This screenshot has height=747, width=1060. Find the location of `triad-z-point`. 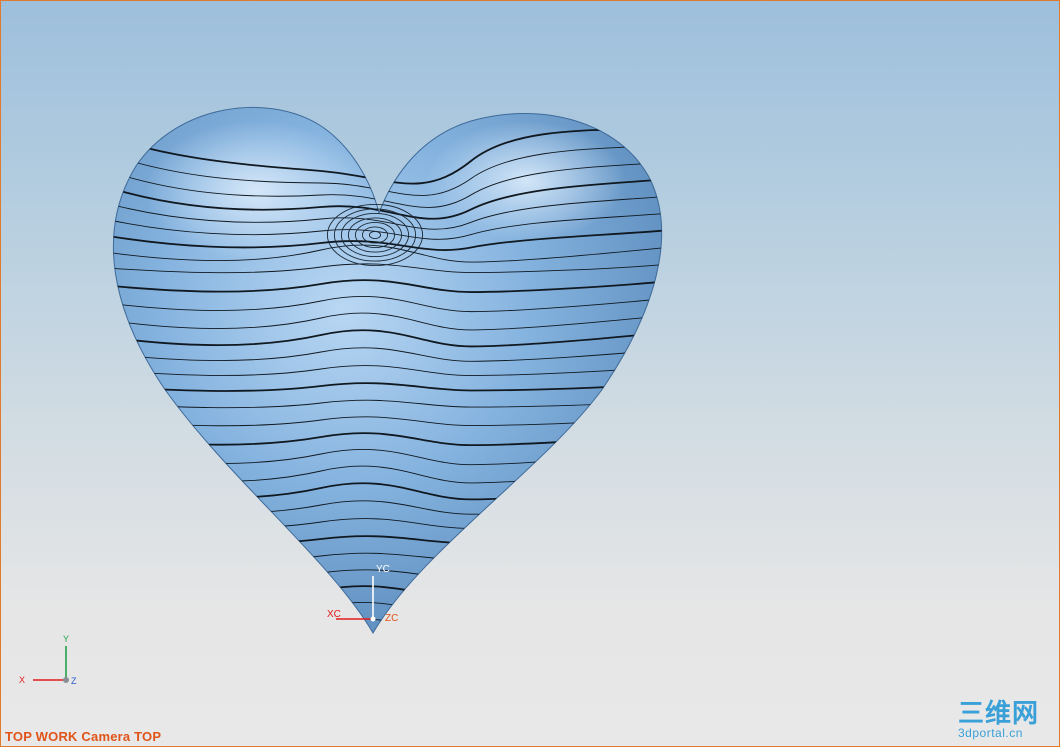

triad-z-point is located at coordinates (66, 680).